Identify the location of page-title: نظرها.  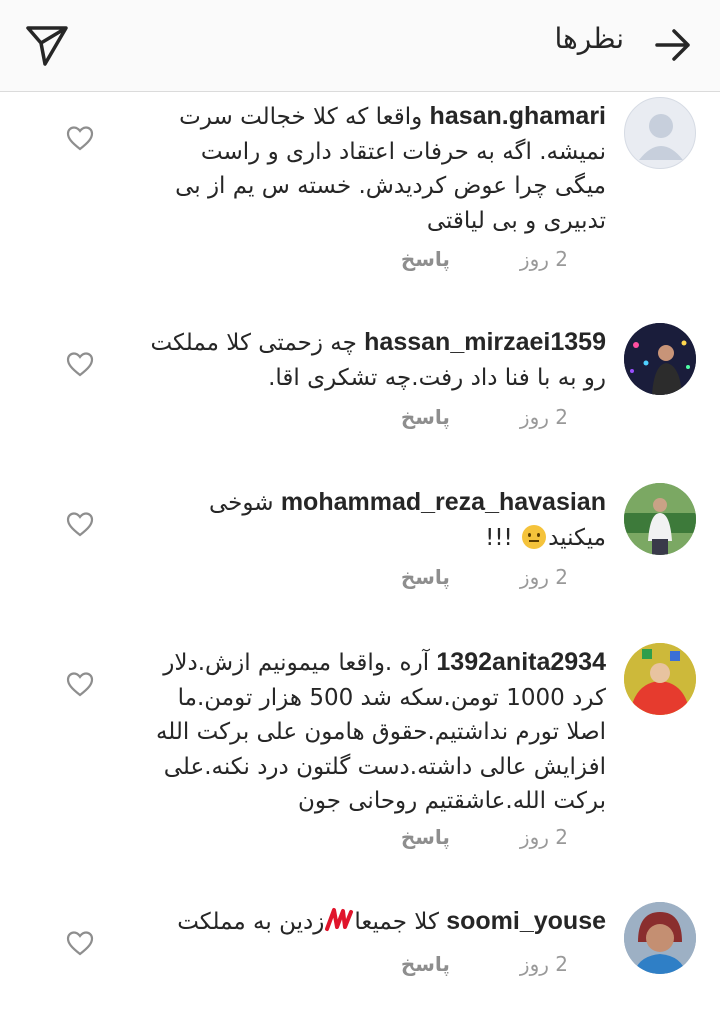
(589, 38).